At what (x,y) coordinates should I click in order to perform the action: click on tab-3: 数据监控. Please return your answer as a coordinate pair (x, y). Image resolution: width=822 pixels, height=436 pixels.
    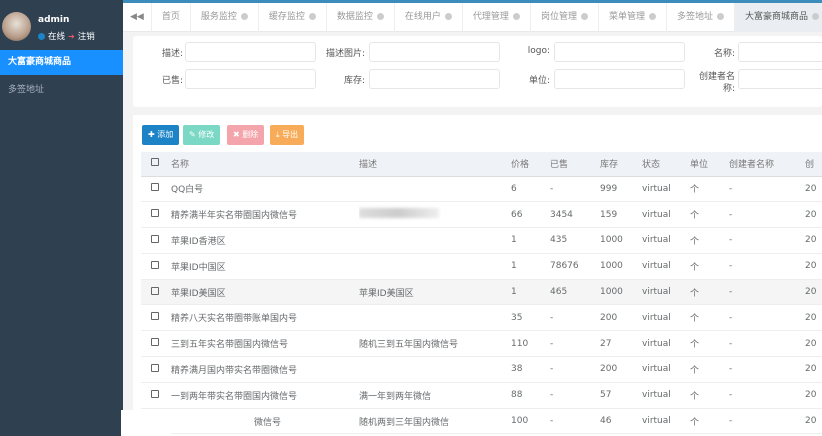
    Looking at the image, I should click on (361, 17).